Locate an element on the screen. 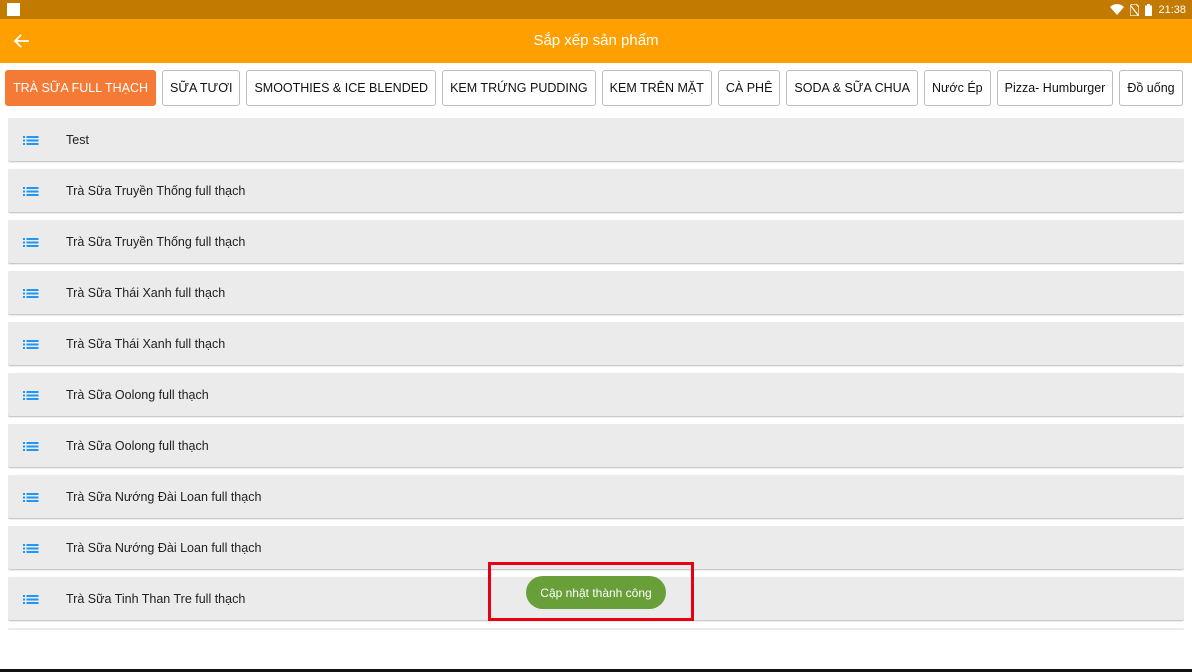  tab-ca-phe: CÀ PHÊ is located at coordinates (749, 88).